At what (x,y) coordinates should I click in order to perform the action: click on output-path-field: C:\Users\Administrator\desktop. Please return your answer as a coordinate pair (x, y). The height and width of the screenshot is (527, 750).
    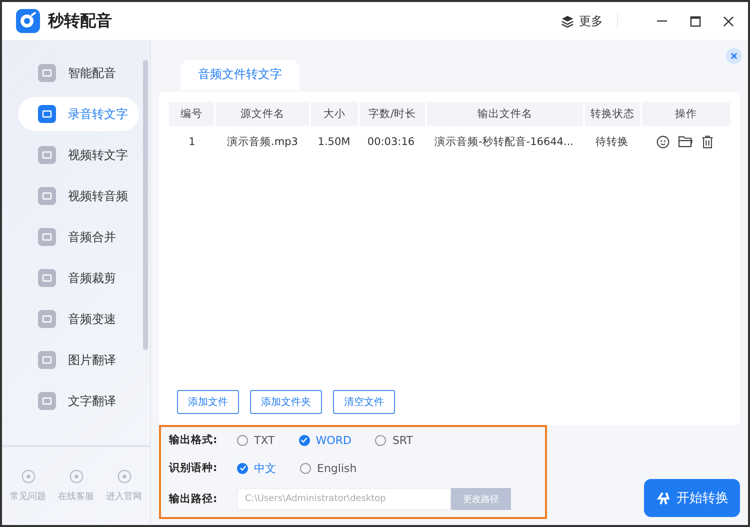
    Looking at the image, I should click on (344, 499).